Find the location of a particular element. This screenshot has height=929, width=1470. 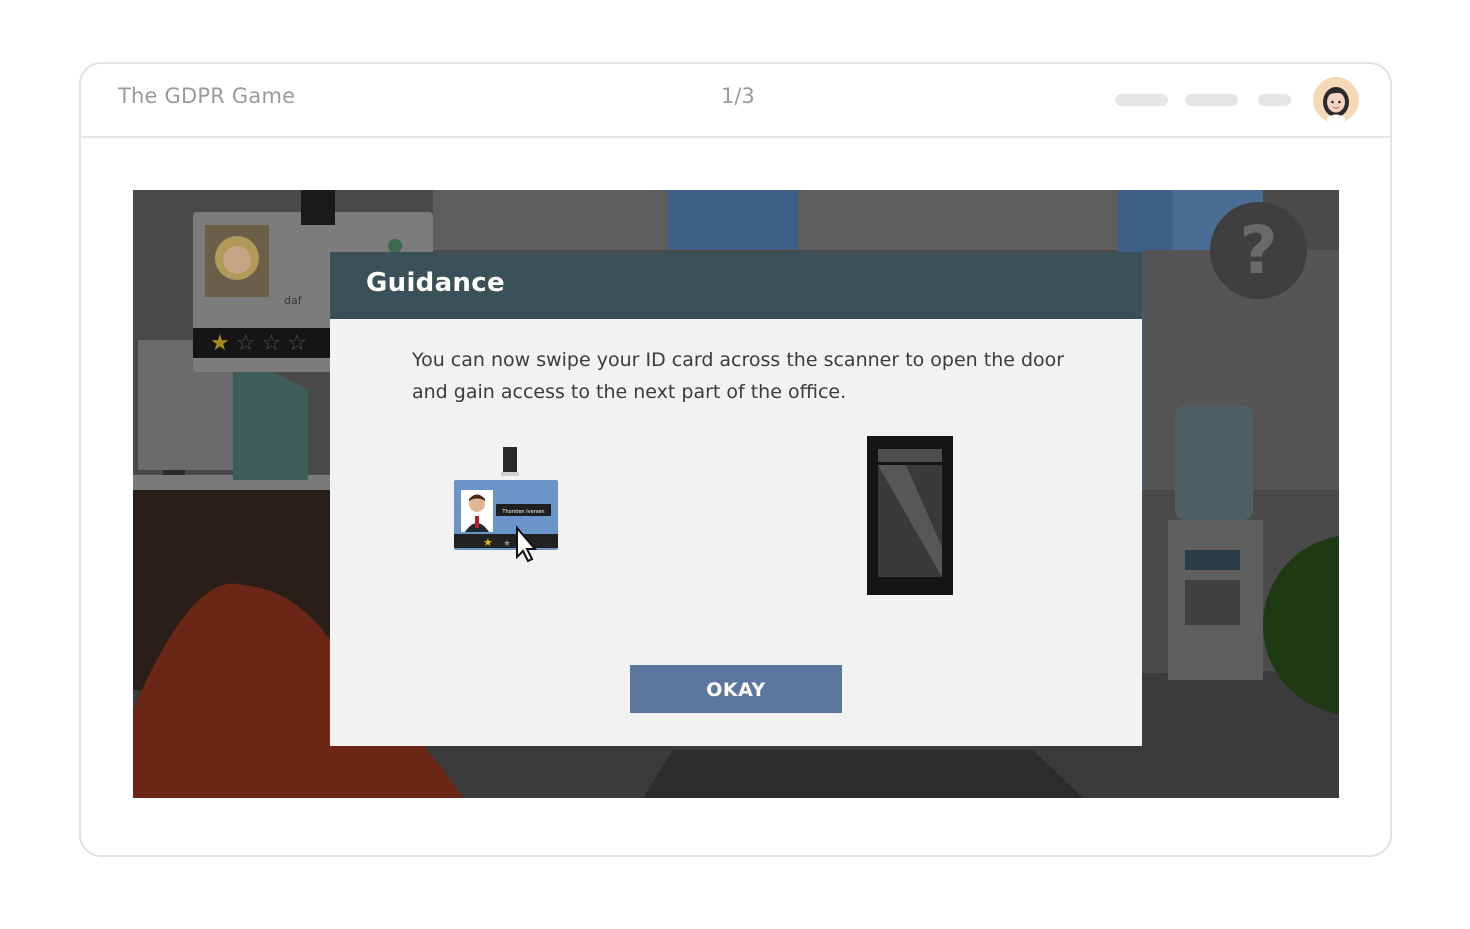

star-filled-icon: ★ is located at coordinates (223, 343).